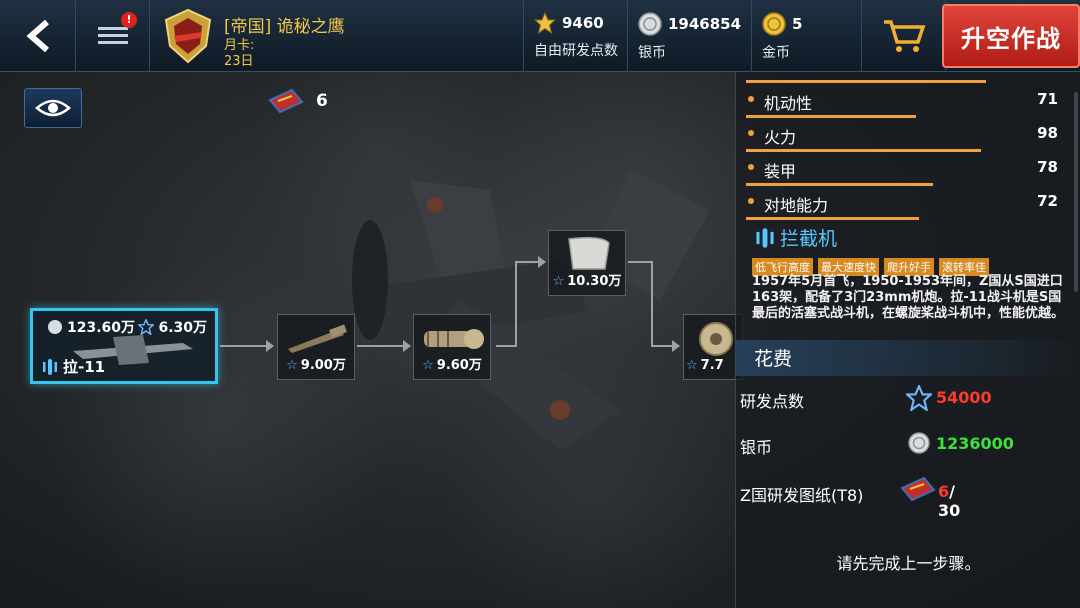 This screenshot has height=608, width=1080. Describe the element at coordinates (776, 53) in the screenshot. I see `gold-label: 金币` at that location.